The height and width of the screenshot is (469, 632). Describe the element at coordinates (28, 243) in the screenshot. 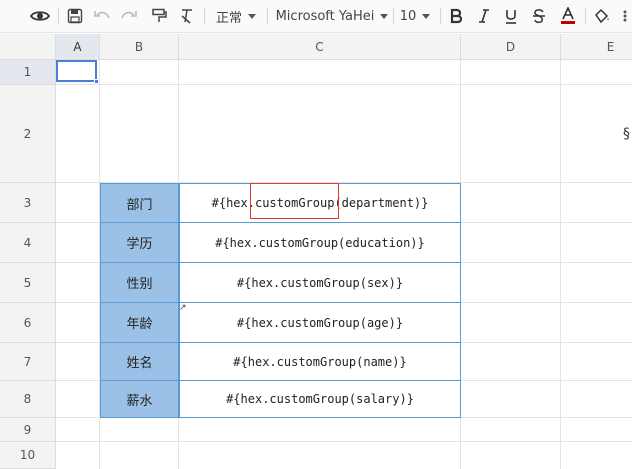

I see `row-header-4: 4` at that location.